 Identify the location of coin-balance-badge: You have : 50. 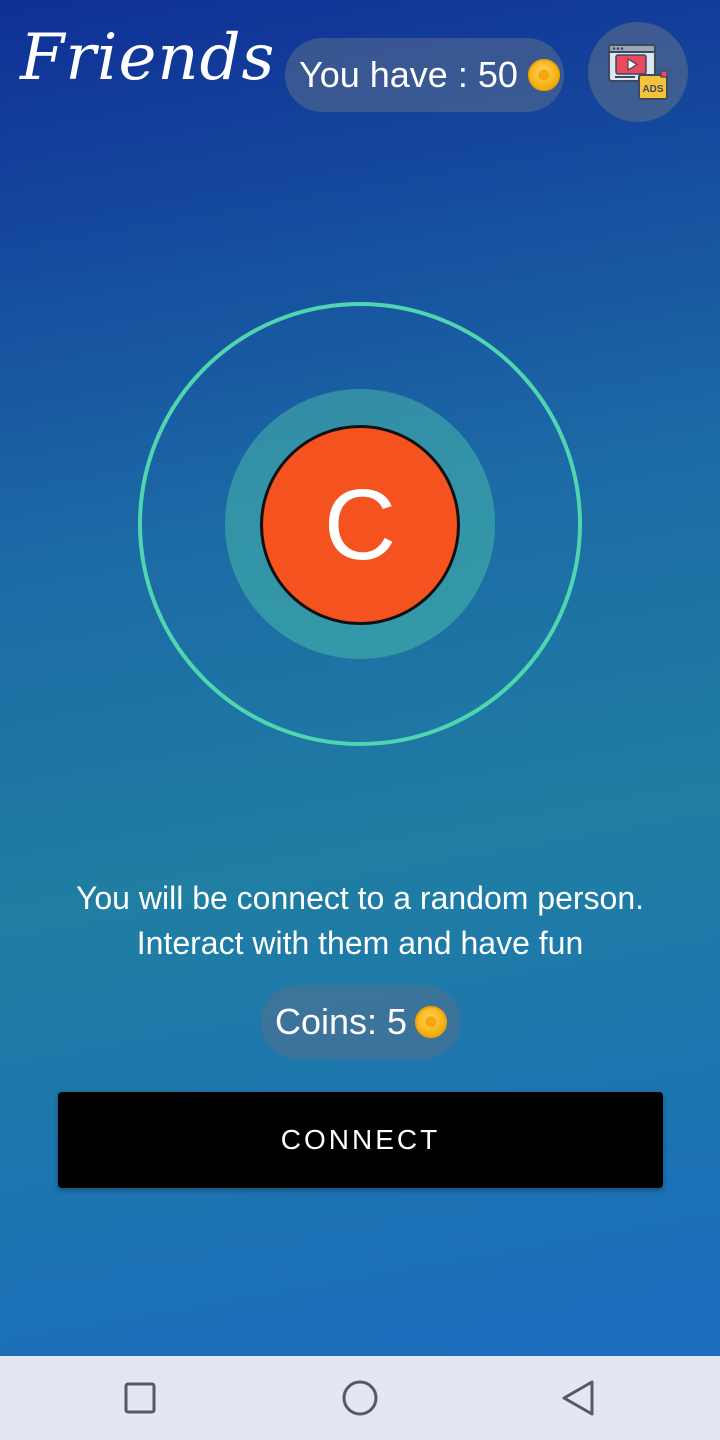
(424, 75).